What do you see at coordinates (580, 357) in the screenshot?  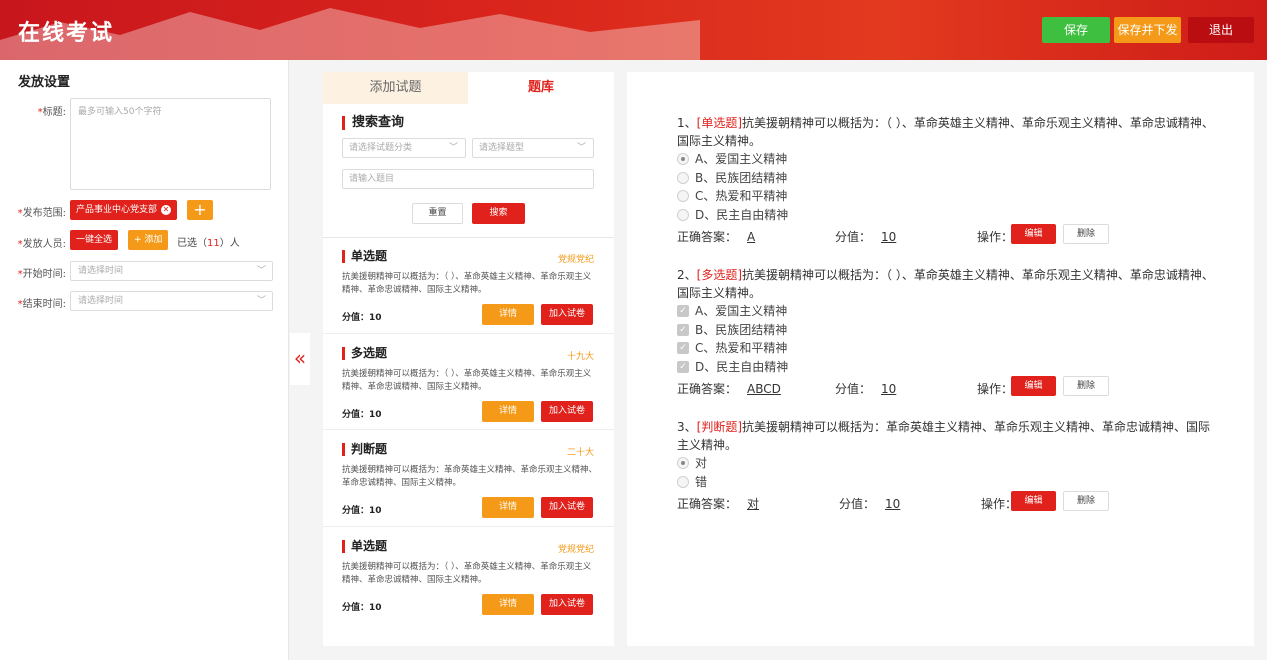 I see `card-tag: 十九大` at bounding box center [580, 357].